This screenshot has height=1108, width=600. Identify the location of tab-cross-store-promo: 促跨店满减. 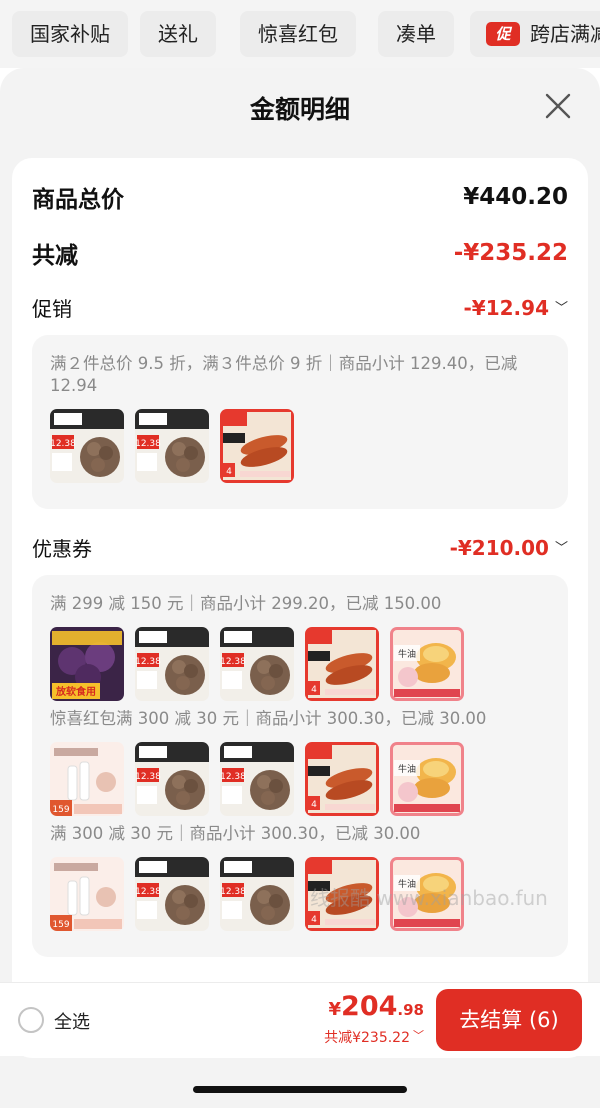
(535, 34).